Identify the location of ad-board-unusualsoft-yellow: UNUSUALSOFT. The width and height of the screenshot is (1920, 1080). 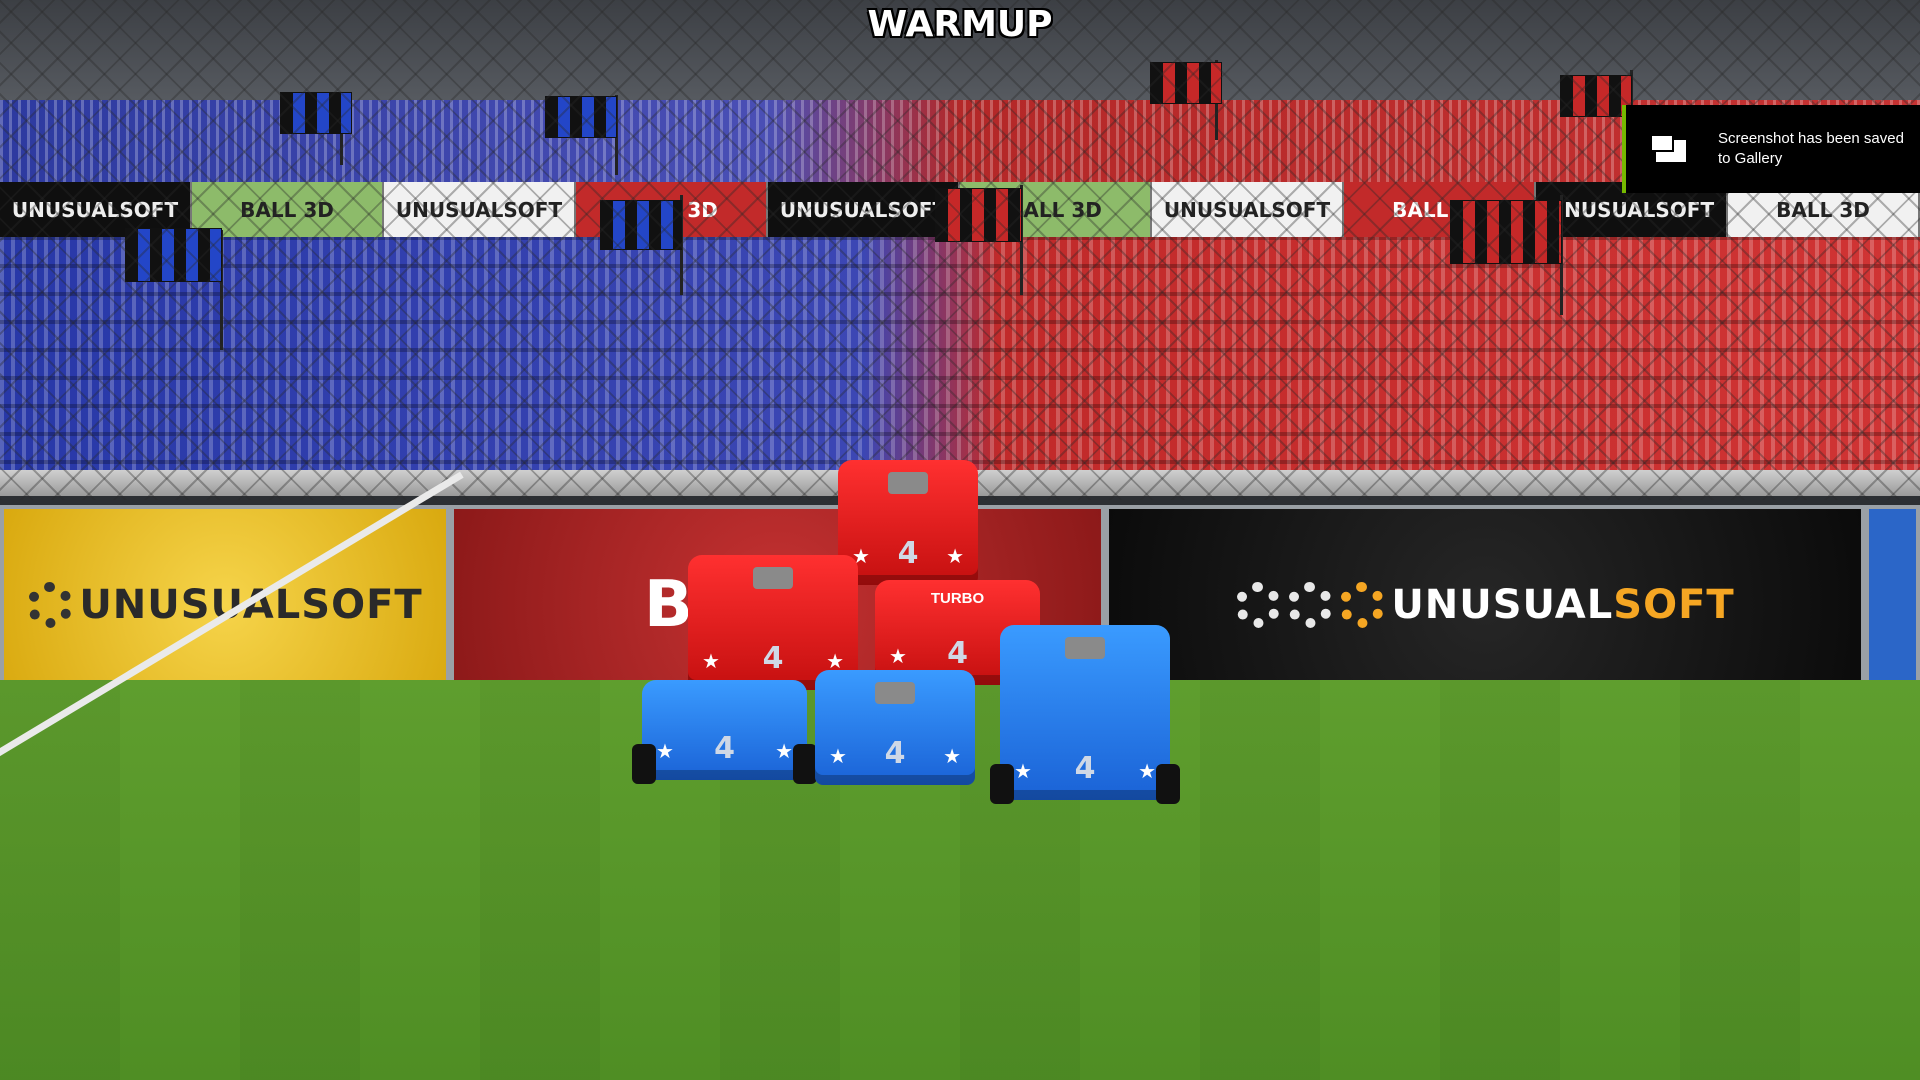
(225, 605).